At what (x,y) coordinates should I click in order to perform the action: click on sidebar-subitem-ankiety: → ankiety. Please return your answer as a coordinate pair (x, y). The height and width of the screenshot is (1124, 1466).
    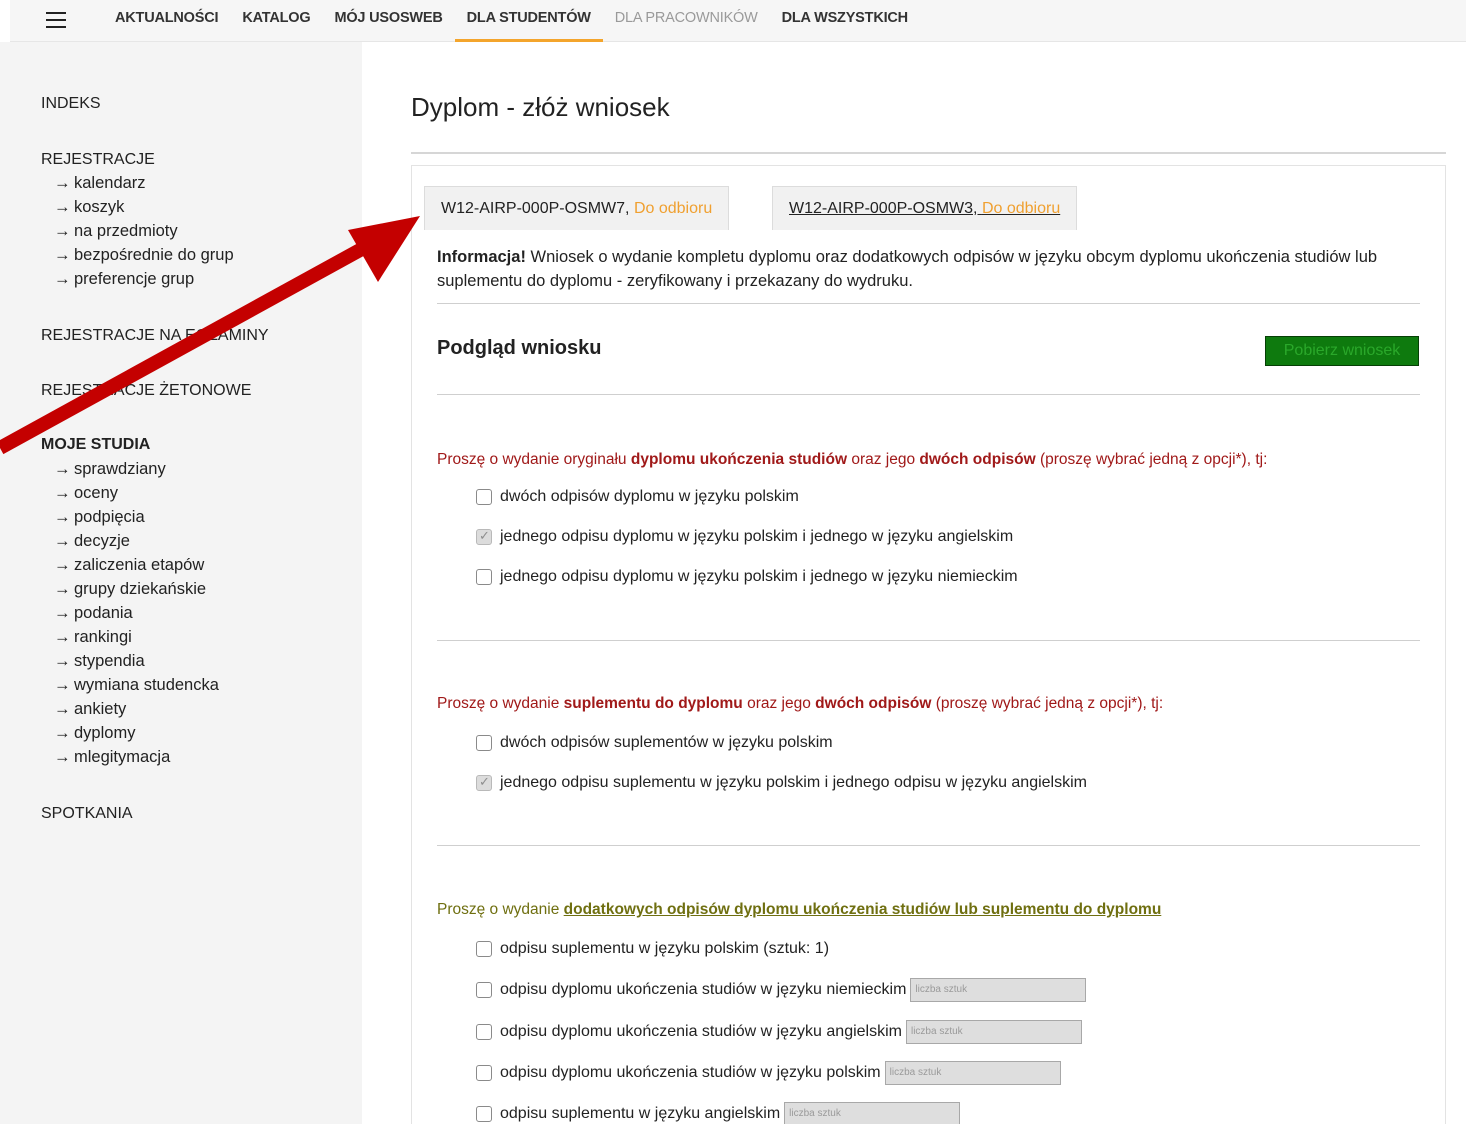
    Looking at the image, I should click on (90, 709).